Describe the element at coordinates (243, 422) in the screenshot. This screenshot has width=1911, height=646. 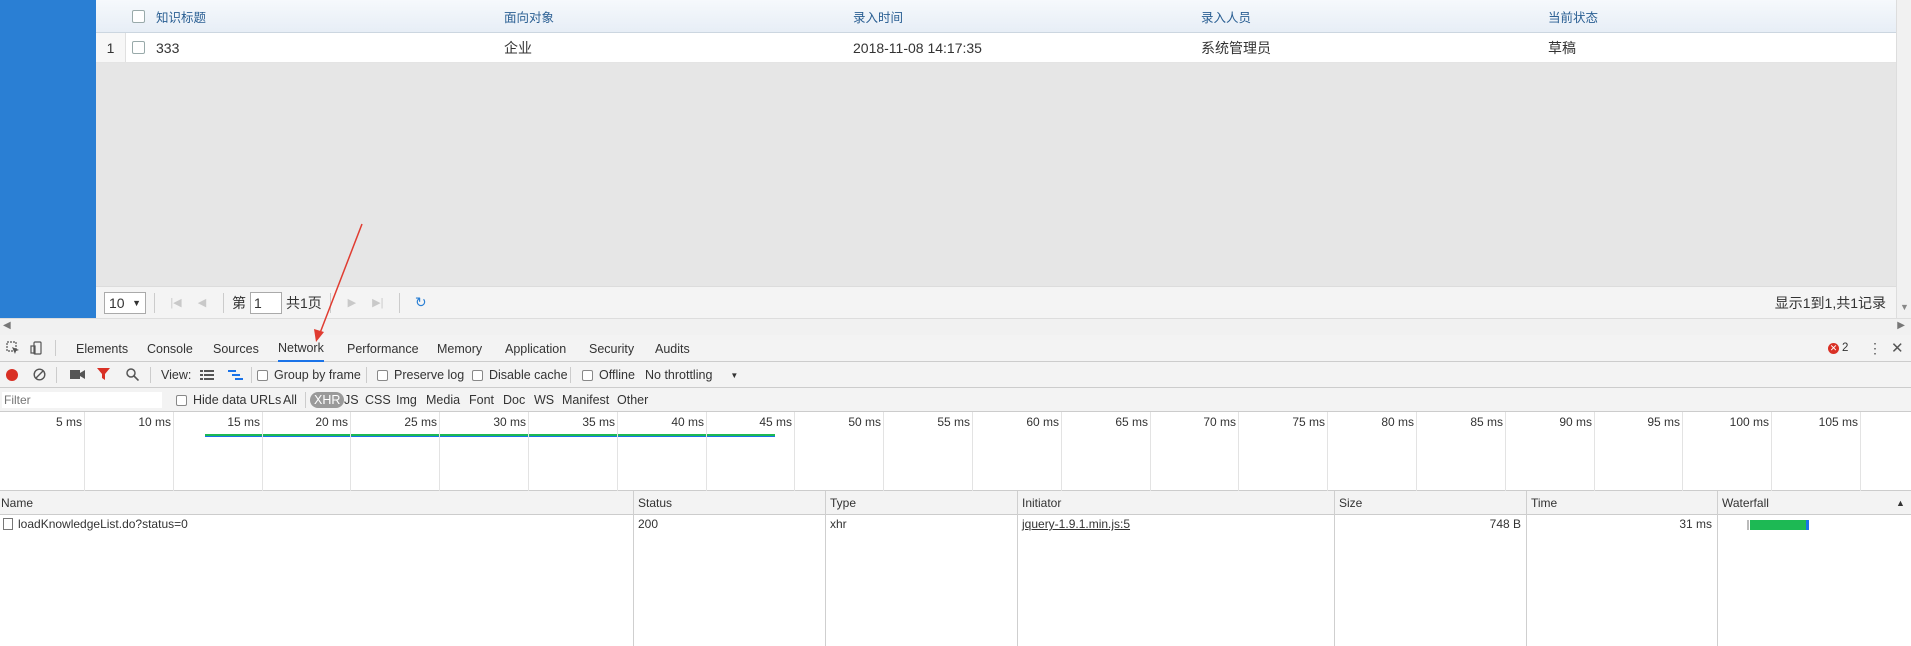
I see `timeline-tick-label: 15 ms` at that location.